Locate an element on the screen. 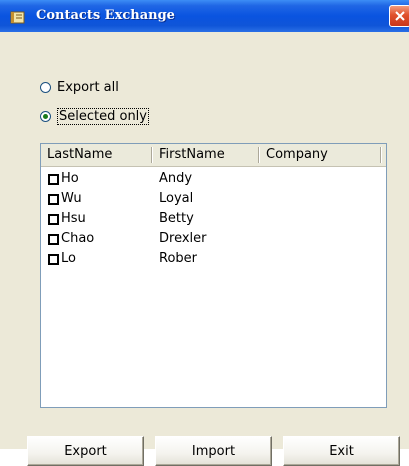 This screenshot has height=466, width=409. table-row: Lo Rober is located at coordinates (213, 259).